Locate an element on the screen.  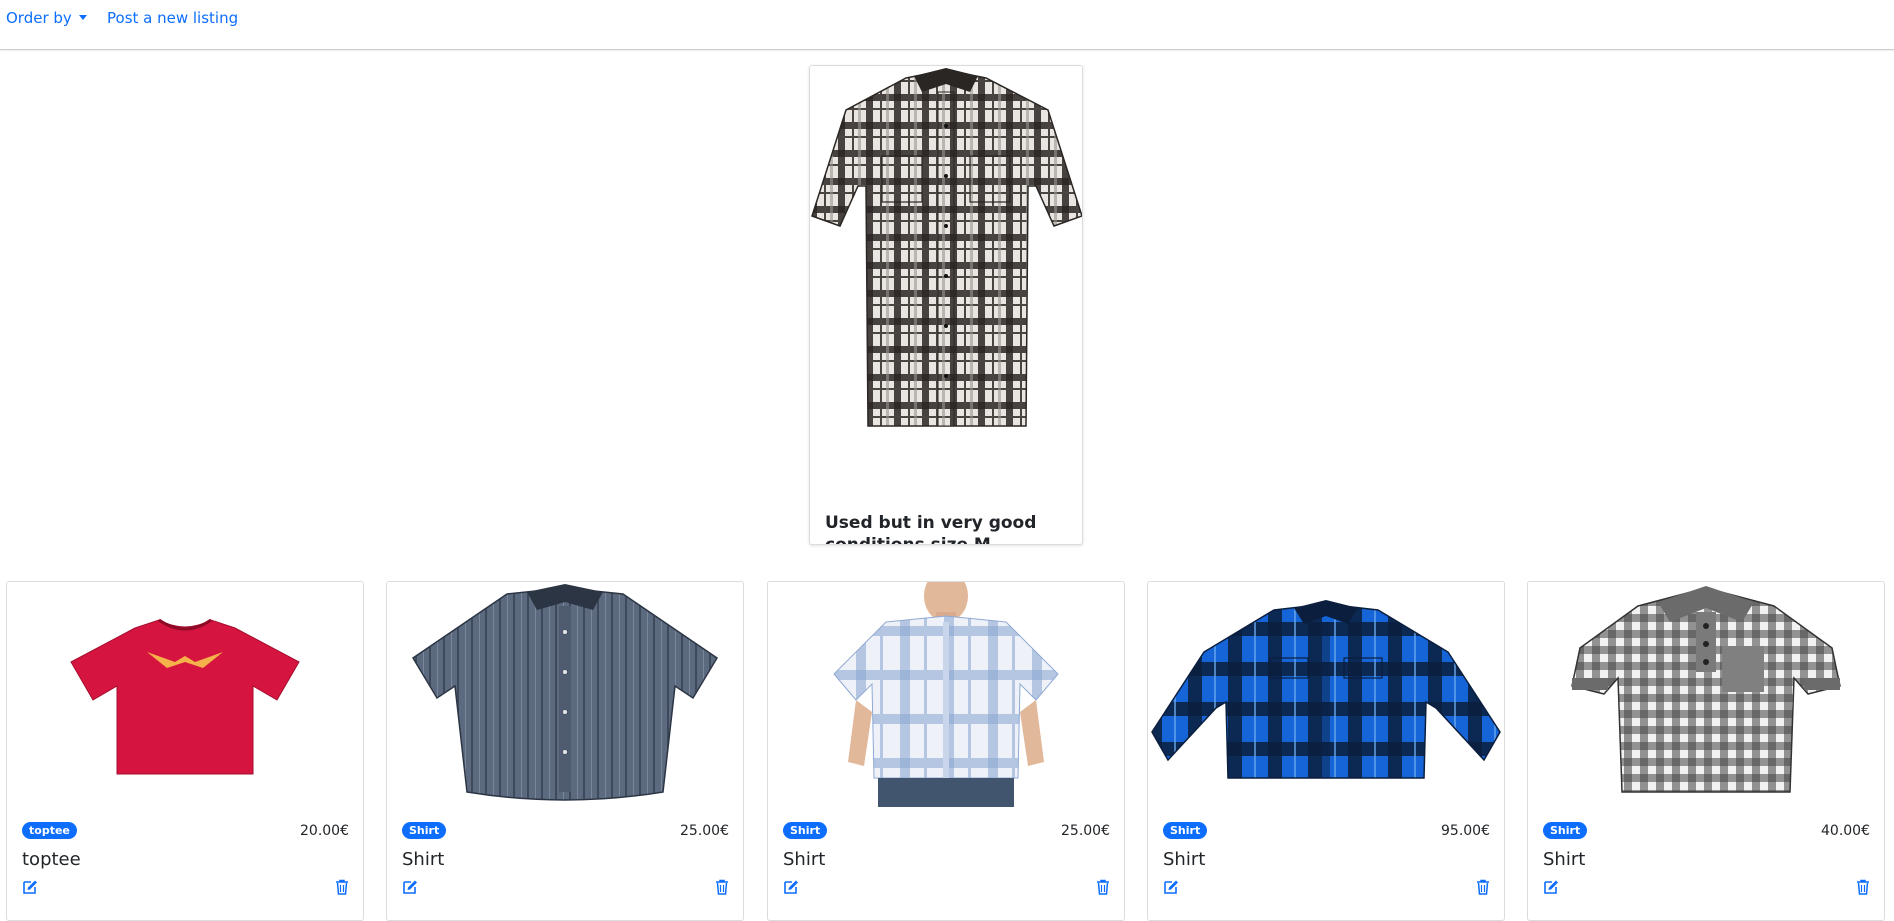
price-label: 95.00€ is located at coordinates (1465, 831).